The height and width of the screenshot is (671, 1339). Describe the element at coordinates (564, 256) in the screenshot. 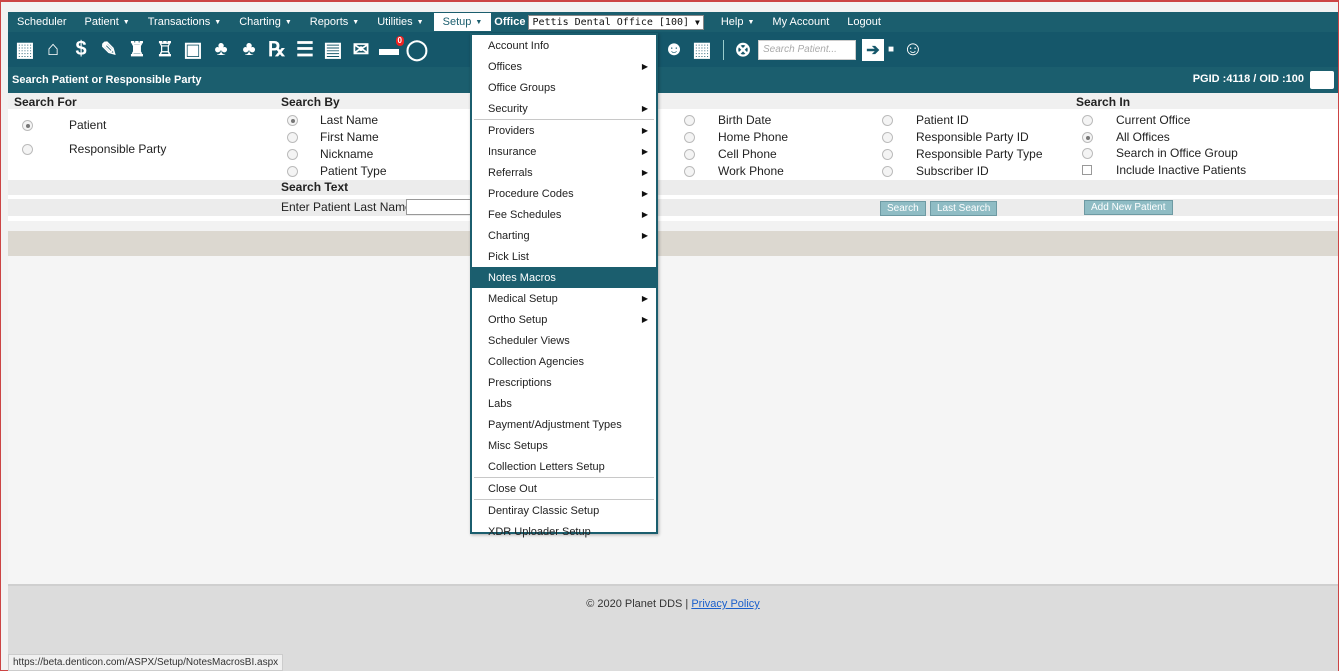

I see `setup-menu-item: Pick List` at that location.